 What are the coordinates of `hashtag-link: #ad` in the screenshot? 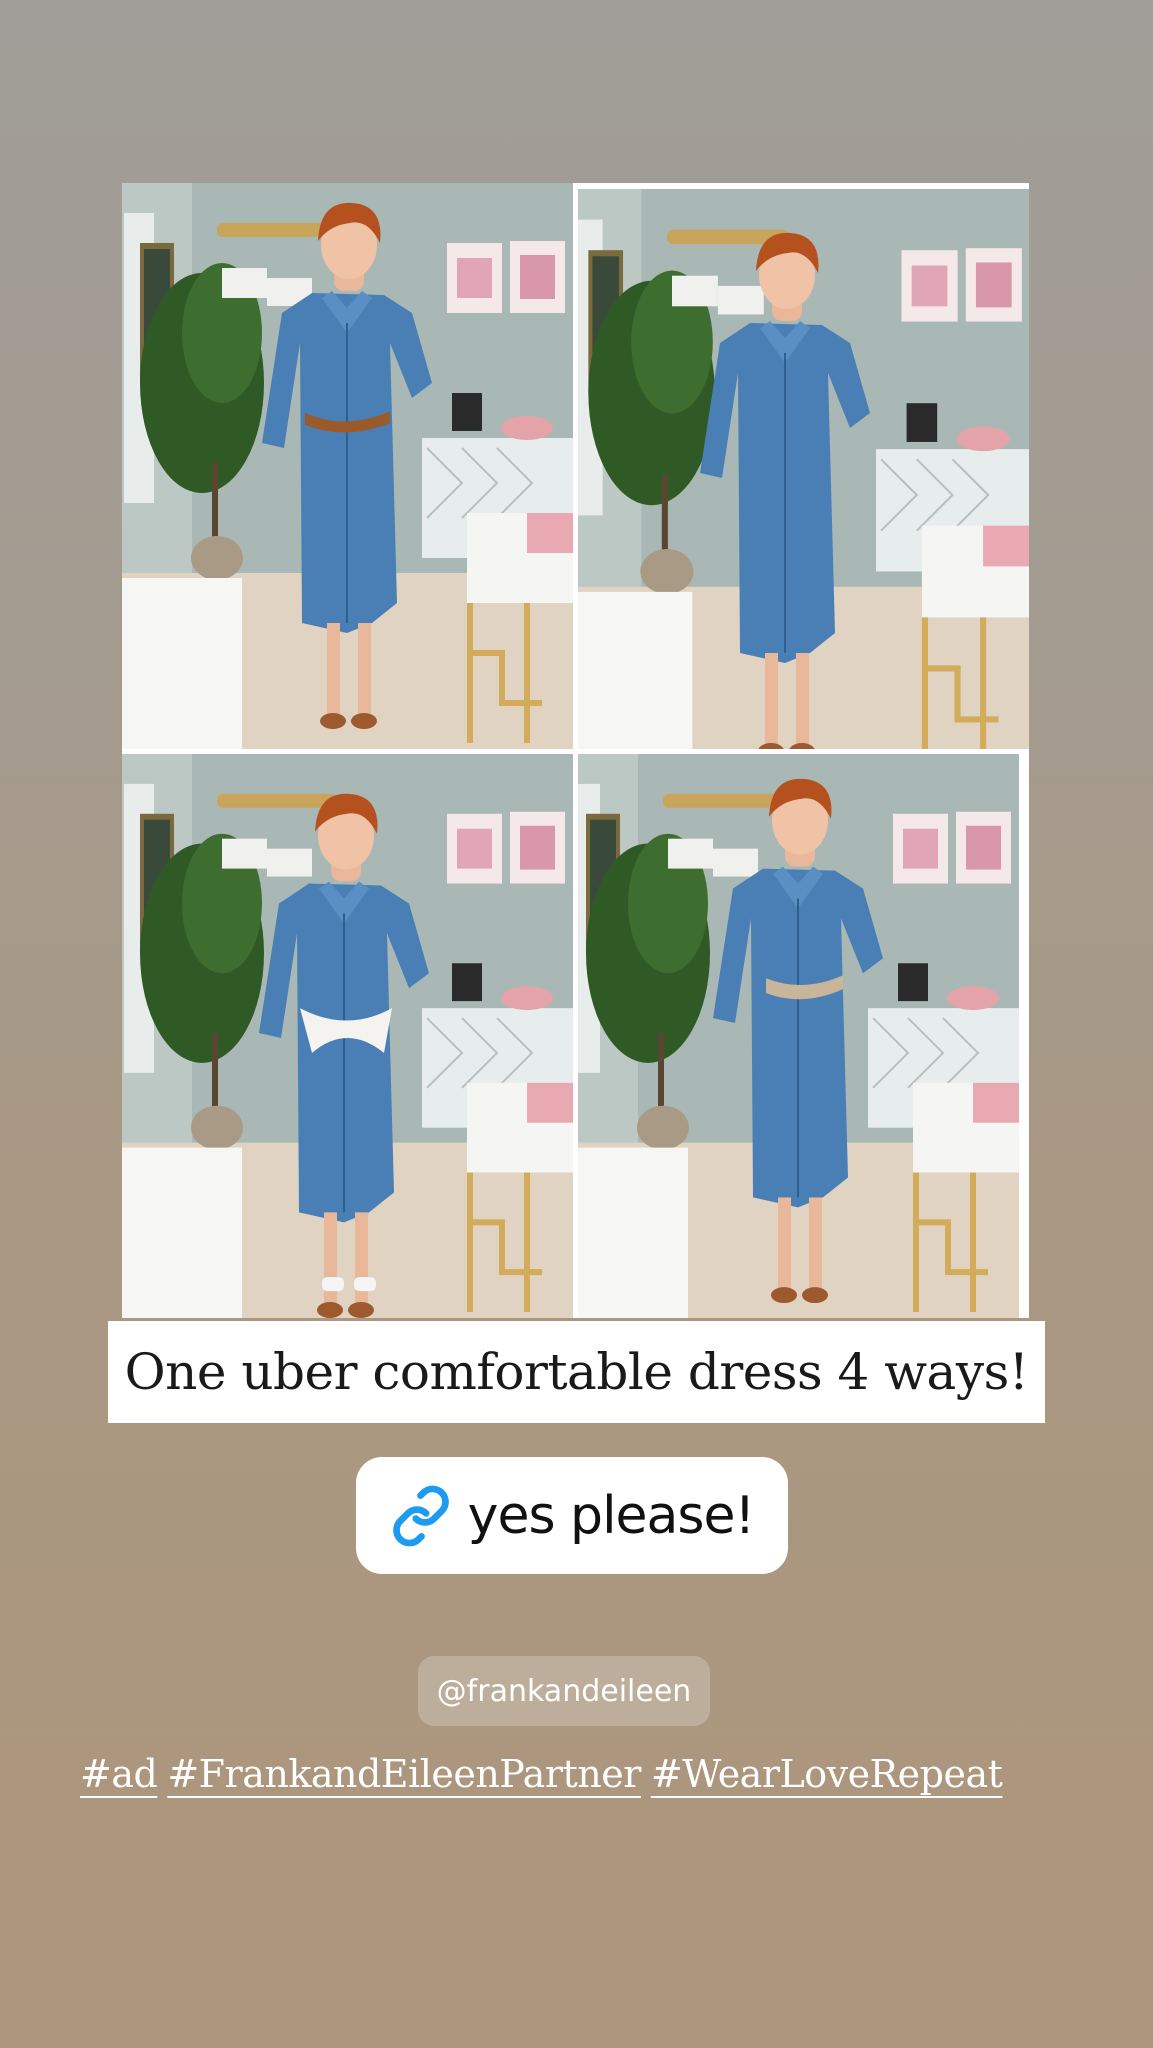 It's located at (119, 1774).